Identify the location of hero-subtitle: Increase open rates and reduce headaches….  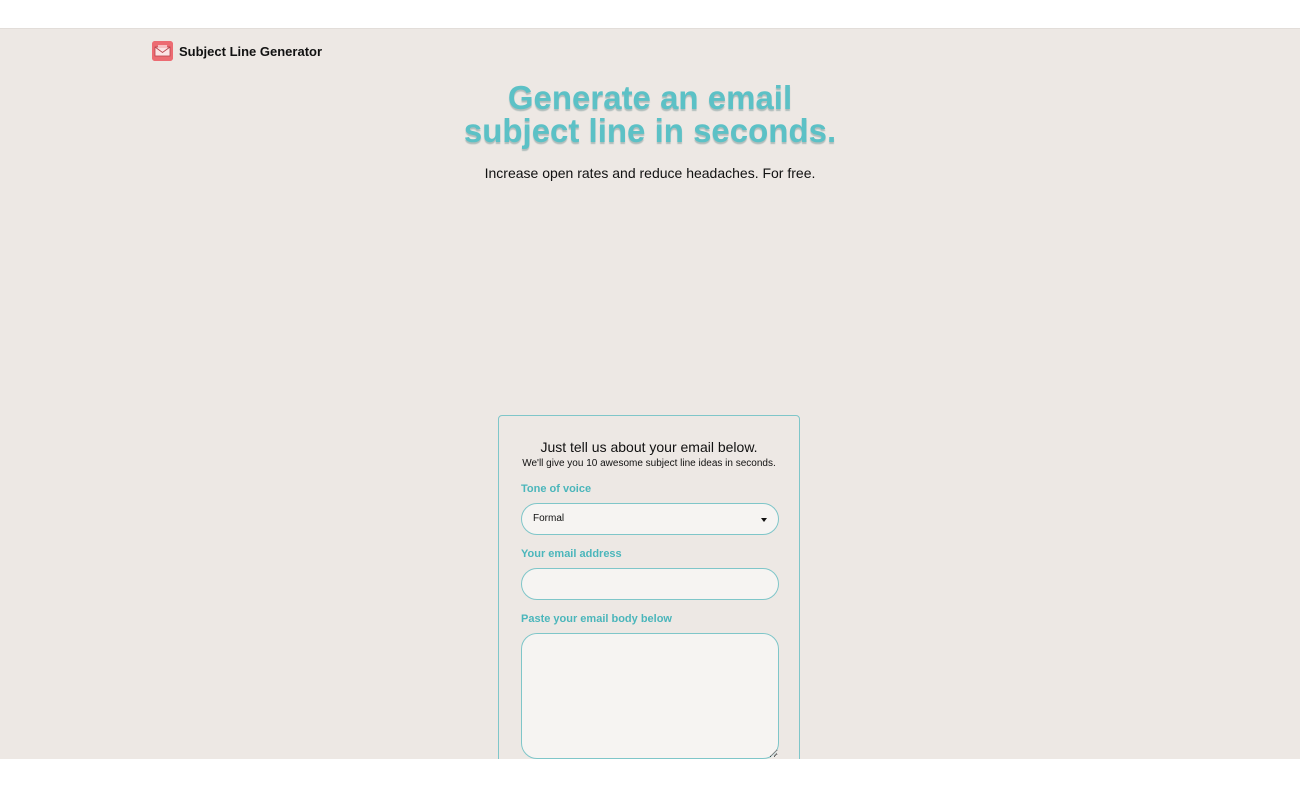
(650, 173).